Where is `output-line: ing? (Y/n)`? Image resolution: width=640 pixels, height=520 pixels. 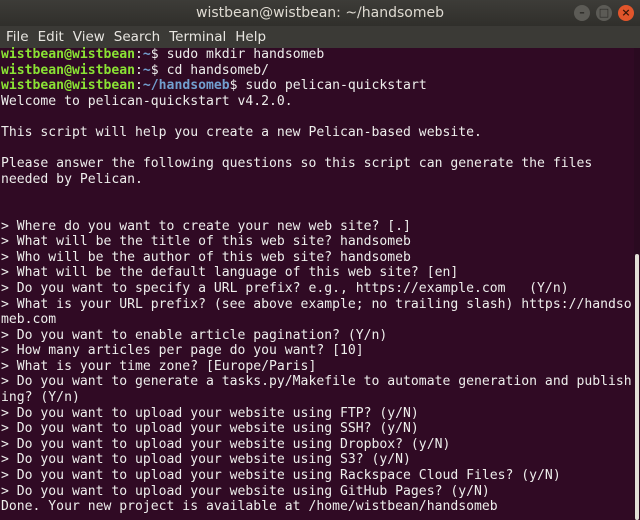
output-line: ing? (Y/n) is located at coordinates (40, 398).